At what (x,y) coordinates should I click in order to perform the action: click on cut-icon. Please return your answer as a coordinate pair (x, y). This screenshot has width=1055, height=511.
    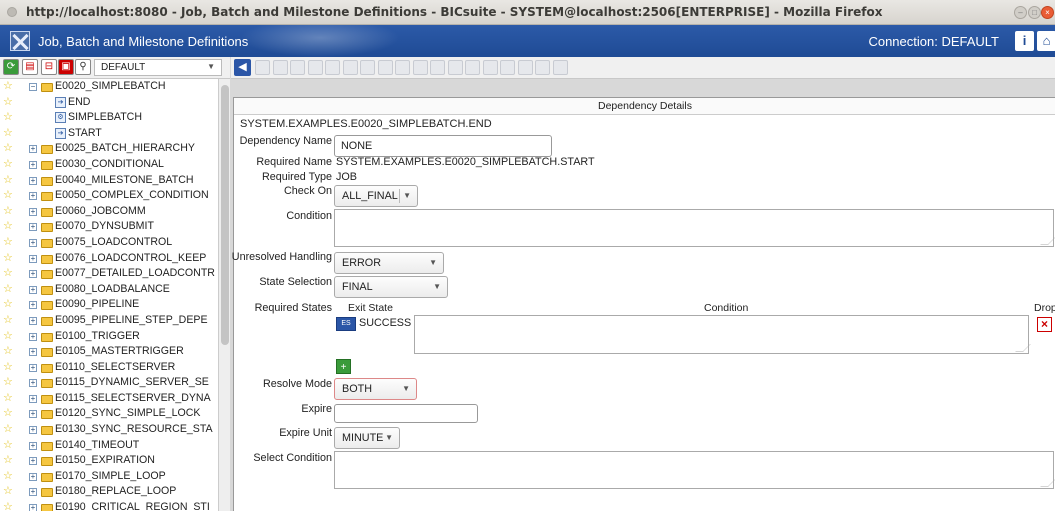
    Looking at the image, I should click on (402, 67).